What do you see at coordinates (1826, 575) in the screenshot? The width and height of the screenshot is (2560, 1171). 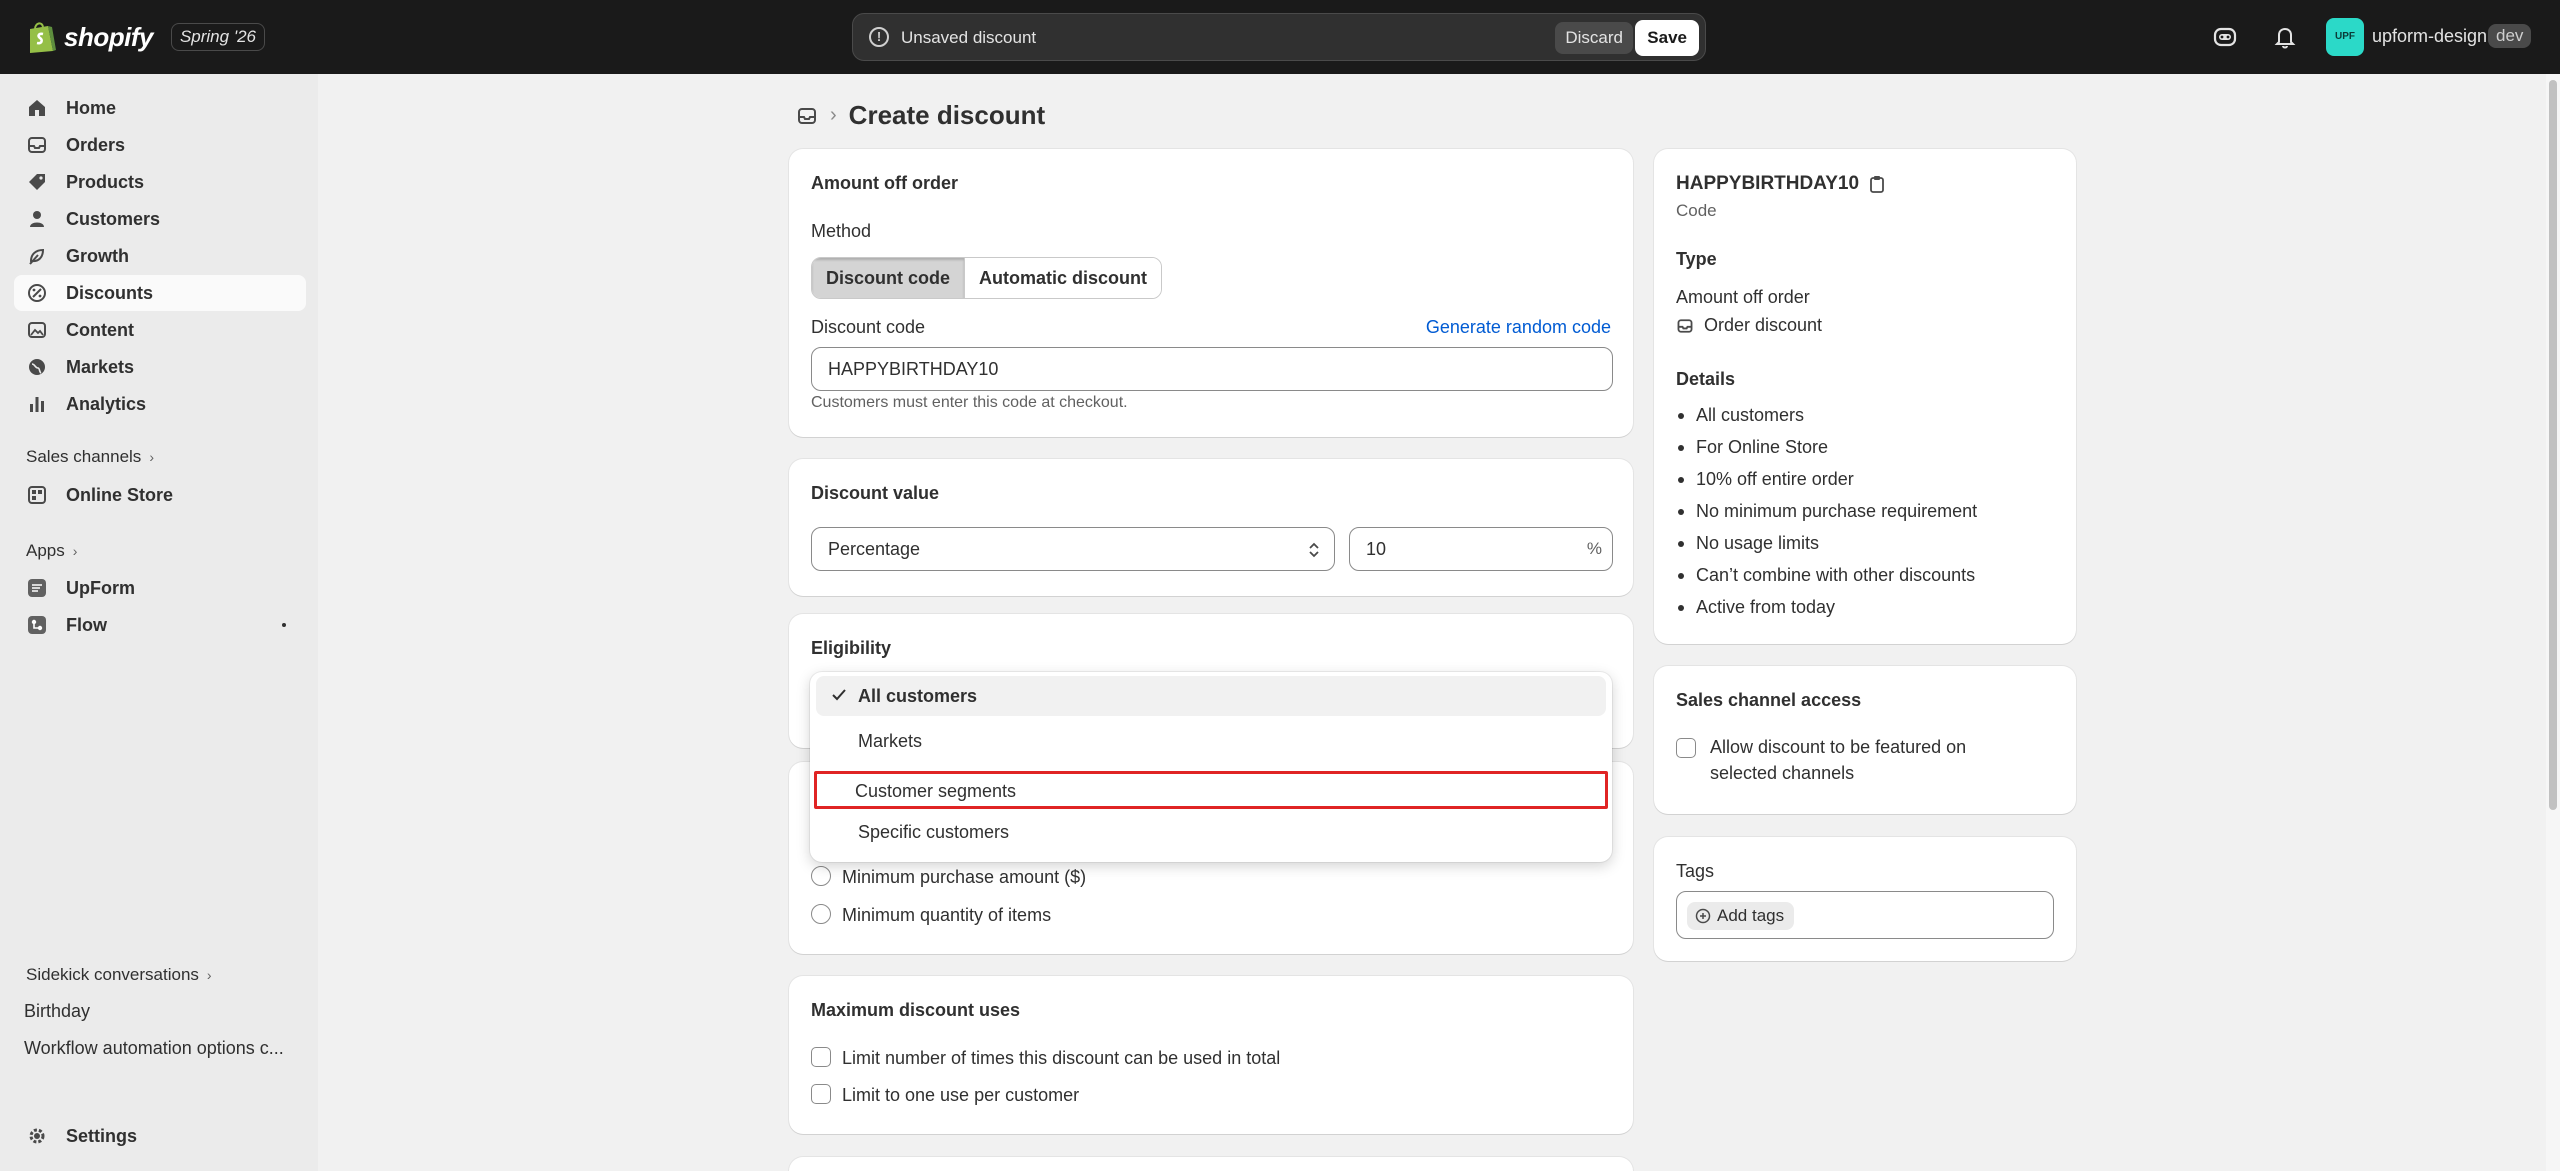 I see `detail-item: Can’t combine with other discounts` at bounding box center [1826, 575].